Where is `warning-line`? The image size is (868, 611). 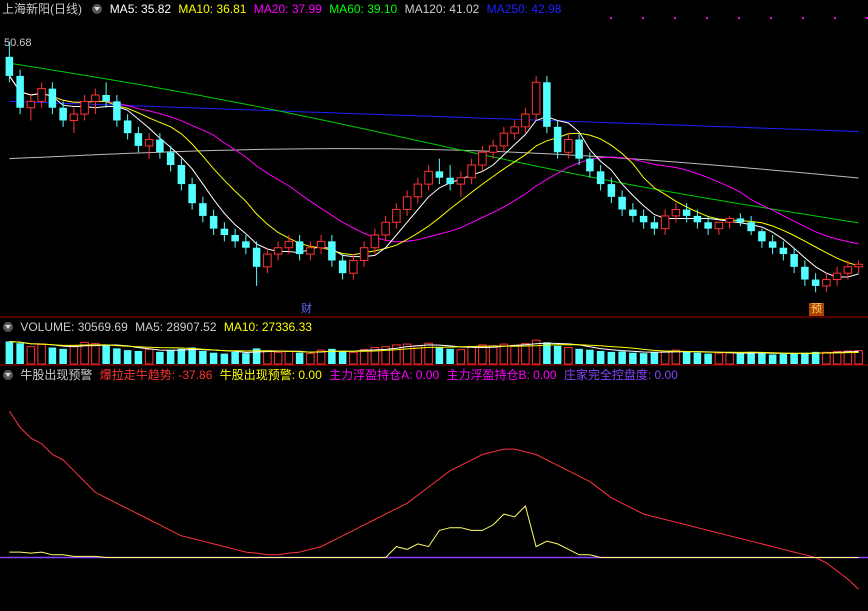 warning-line is located at coordinates (434, 531).